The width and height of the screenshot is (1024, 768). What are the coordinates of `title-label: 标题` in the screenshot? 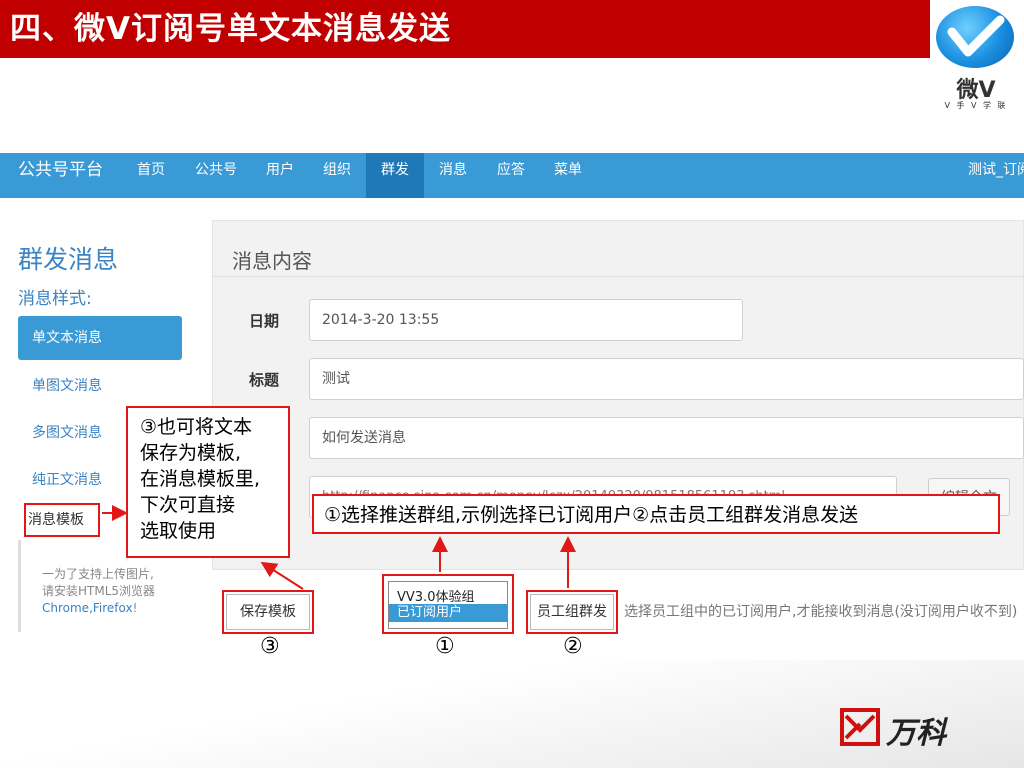 It's located at (264, 380).